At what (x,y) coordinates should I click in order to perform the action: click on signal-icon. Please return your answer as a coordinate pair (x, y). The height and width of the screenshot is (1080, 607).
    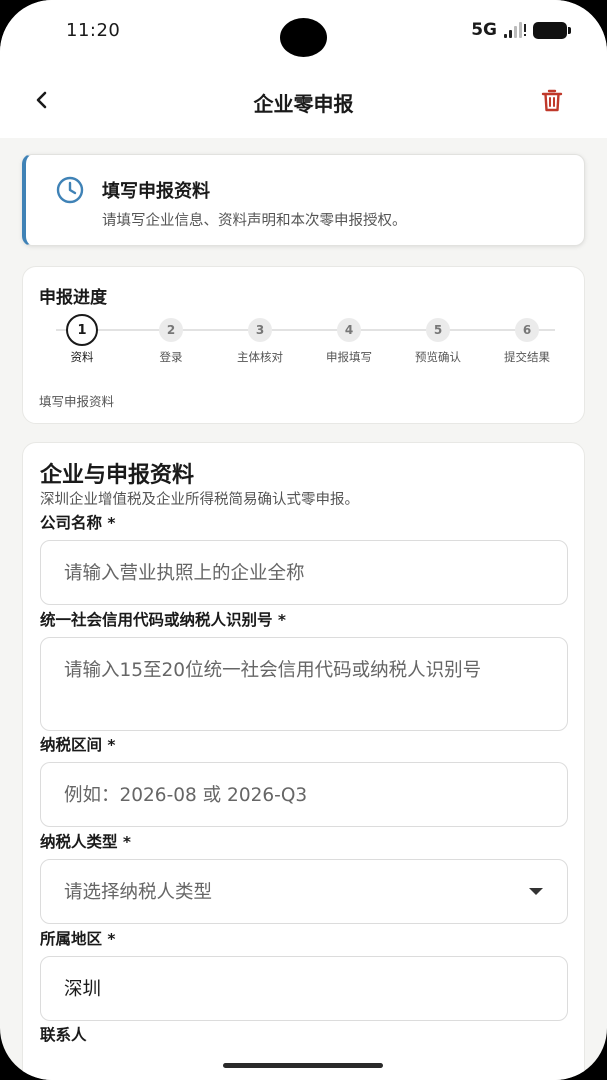
    Looking at the image, I should click on (515, 30).